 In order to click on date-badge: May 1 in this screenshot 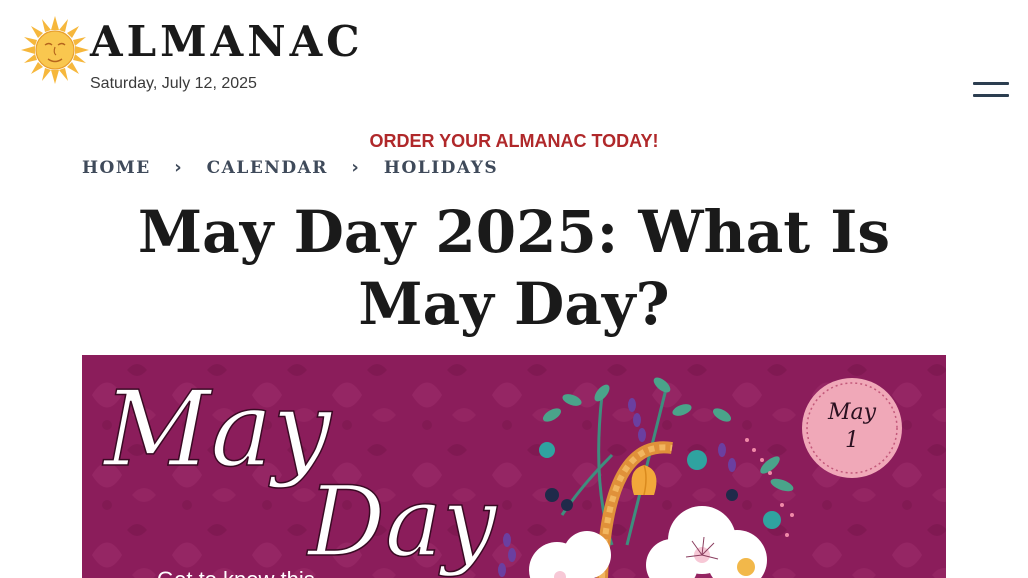, I will do `click(852, 428)`.